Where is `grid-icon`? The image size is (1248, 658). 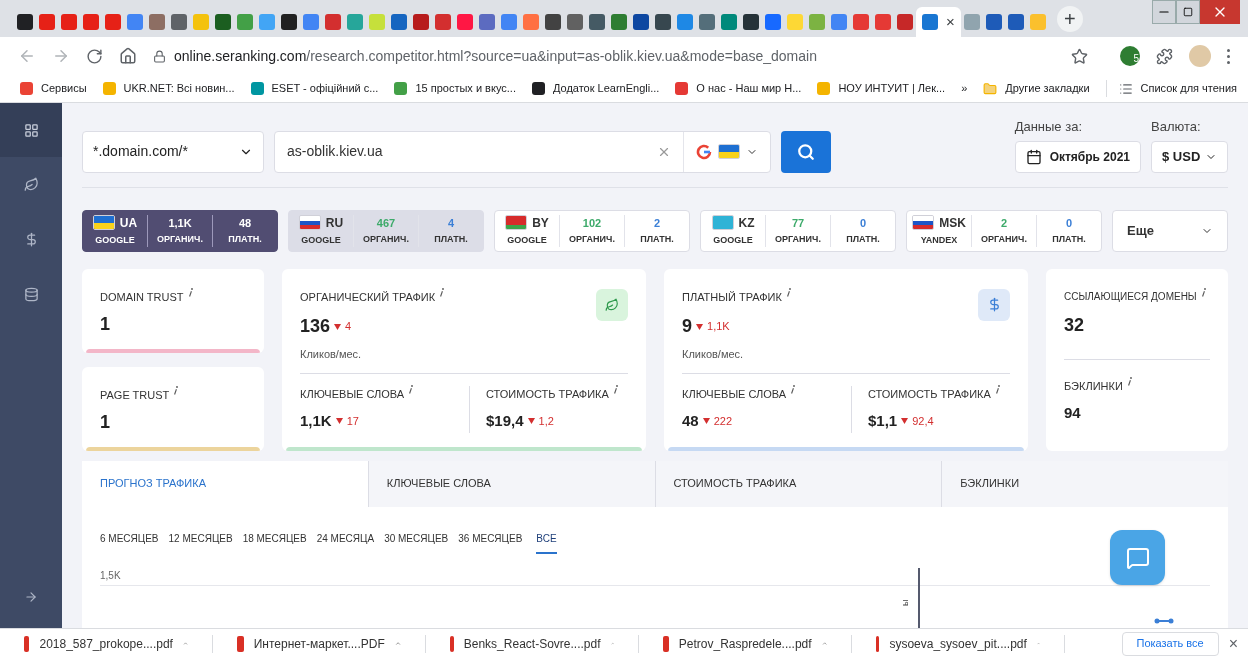
grid-icon is located at coordinates (31, 130).